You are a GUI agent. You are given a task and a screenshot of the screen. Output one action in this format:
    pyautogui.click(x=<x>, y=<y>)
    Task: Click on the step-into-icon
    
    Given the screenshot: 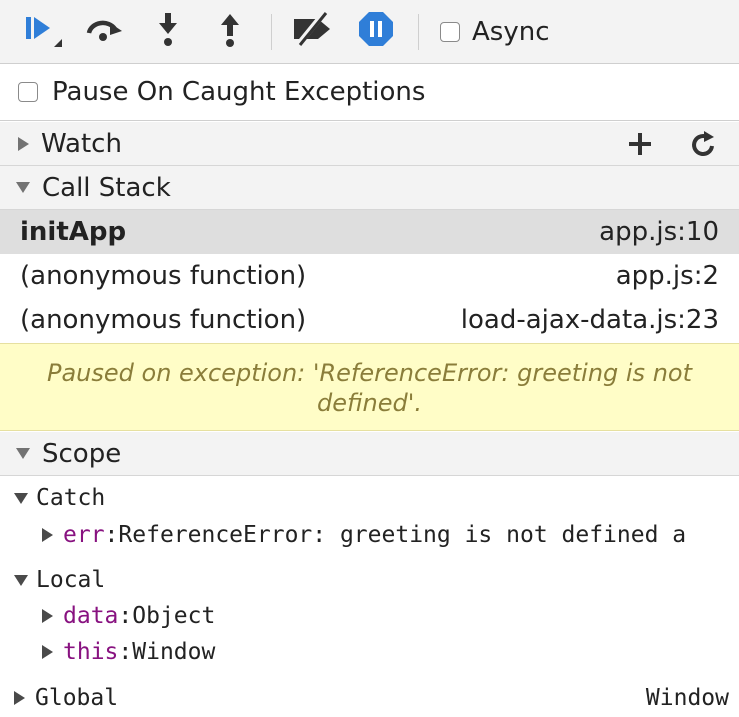 What is the action you would take?
    pyautogui.click(x=168, y=32)
    